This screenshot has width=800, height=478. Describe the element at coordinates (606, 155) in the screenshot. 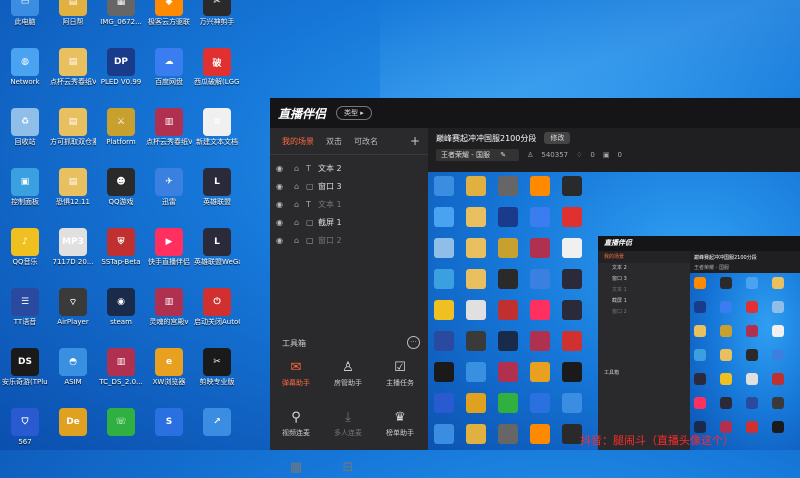

I see `gift-icon: ▣` at that location.